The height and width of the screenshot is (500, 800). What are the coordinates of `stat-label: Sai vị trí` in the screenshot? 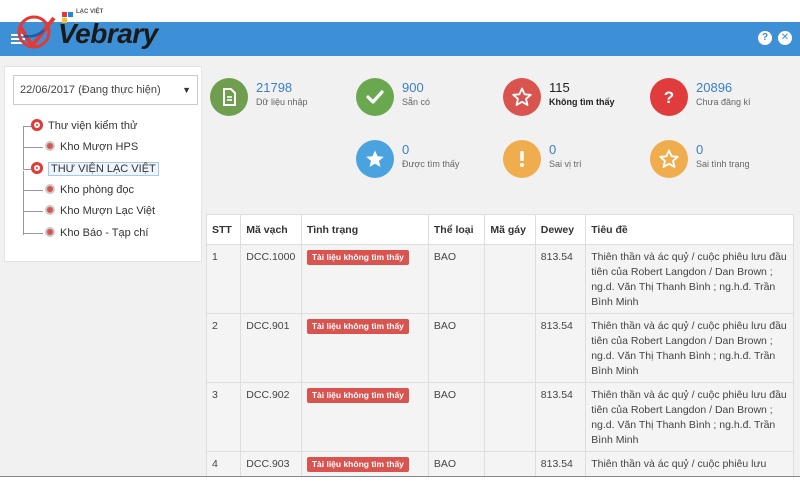 It's located at (565, 164).